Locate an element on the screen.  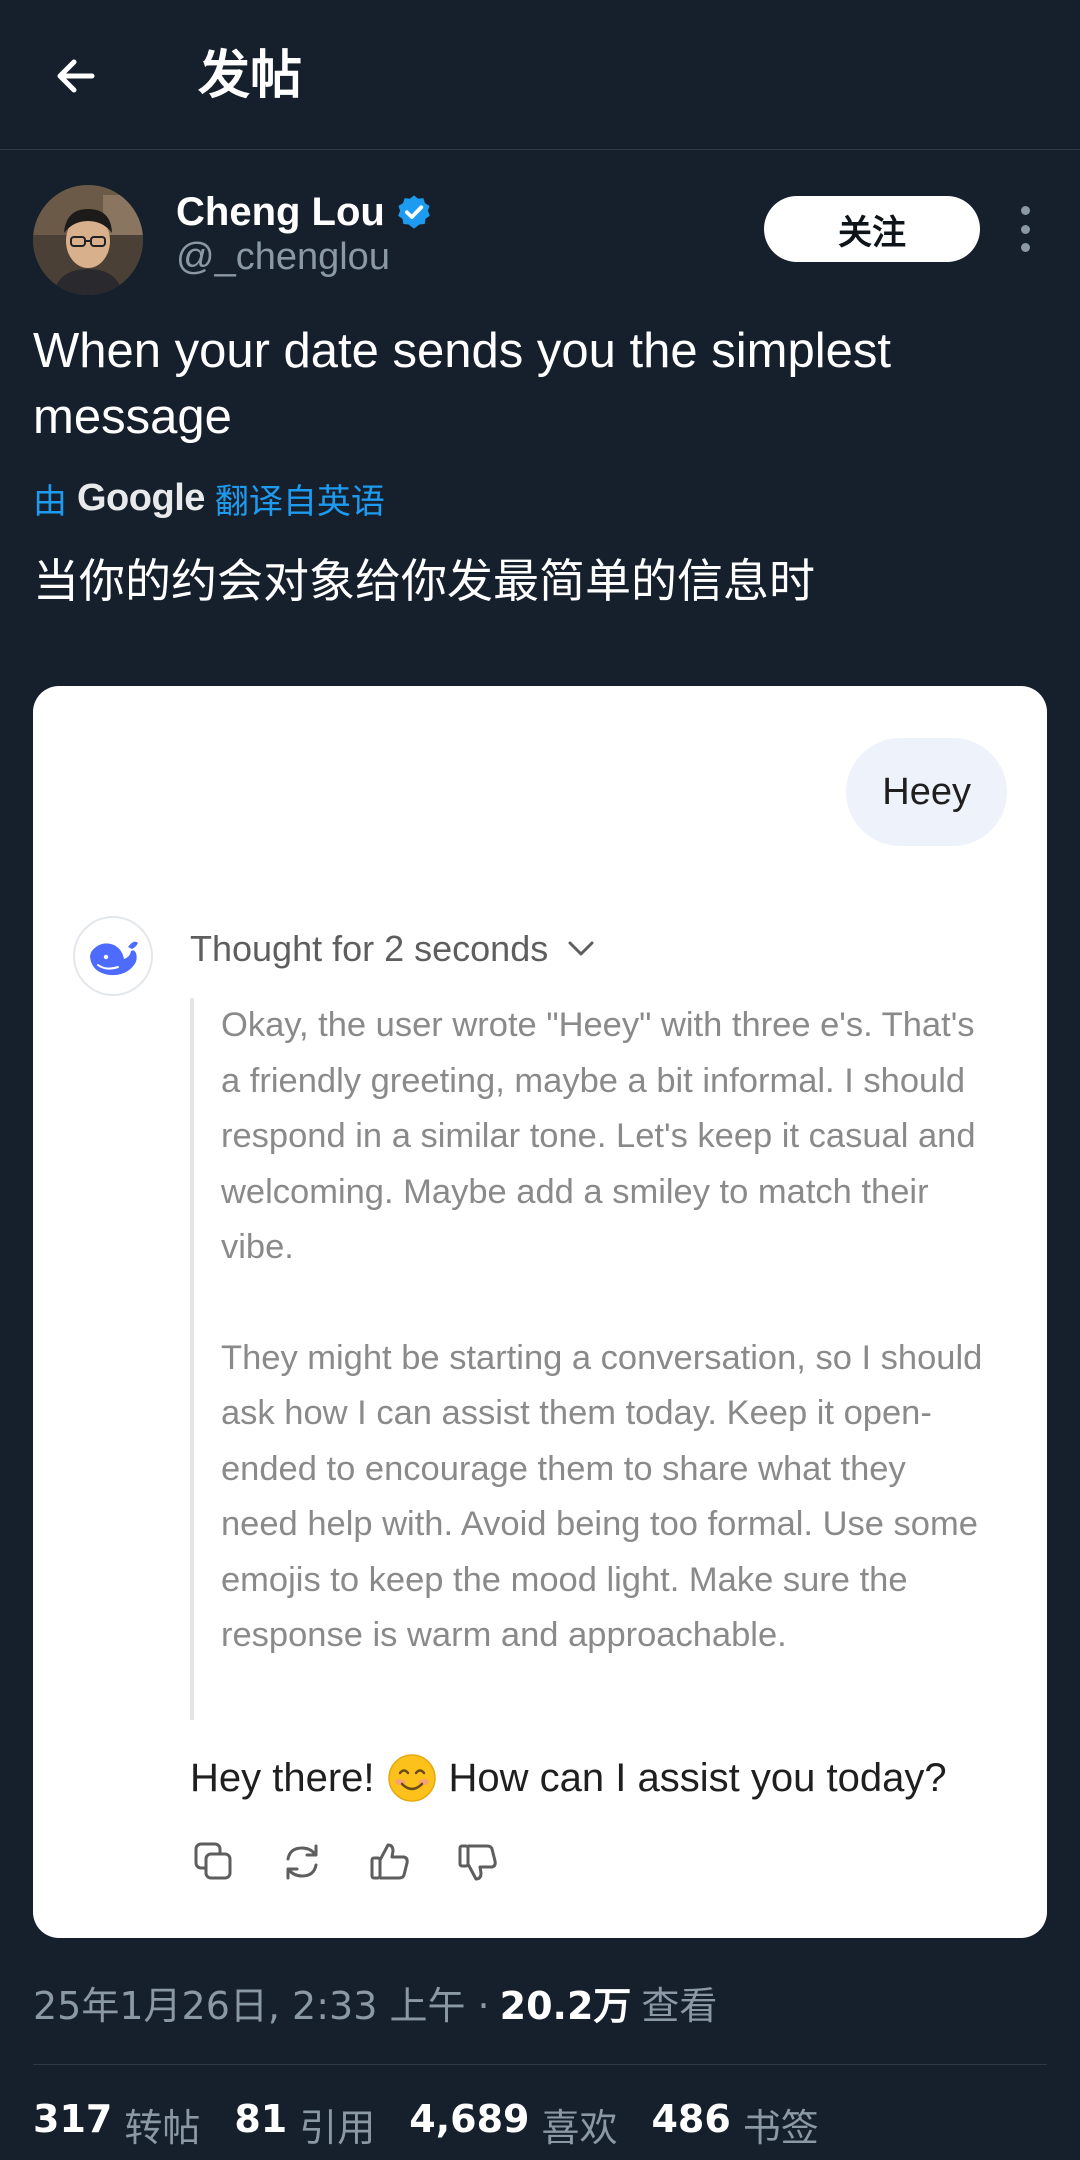
bookmarks-label: 书签 is located at coordinates (780, 2127).